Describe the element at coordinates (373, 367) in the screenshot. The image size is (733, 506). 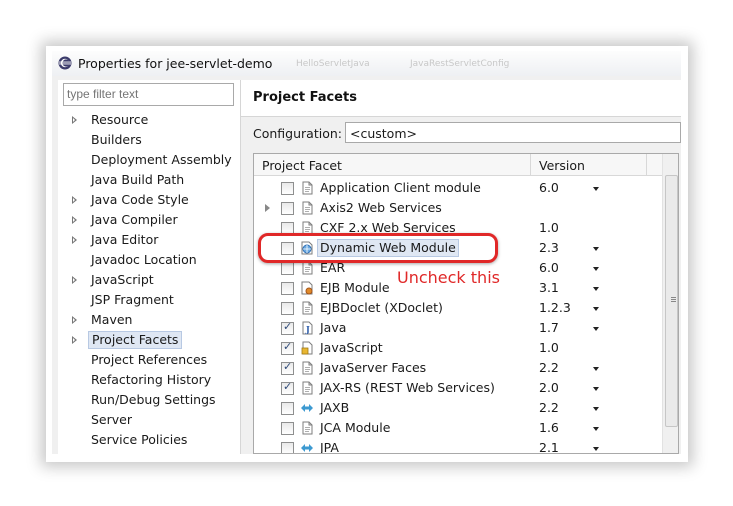
I see `facet-name: JavaServer Faces` at that location.